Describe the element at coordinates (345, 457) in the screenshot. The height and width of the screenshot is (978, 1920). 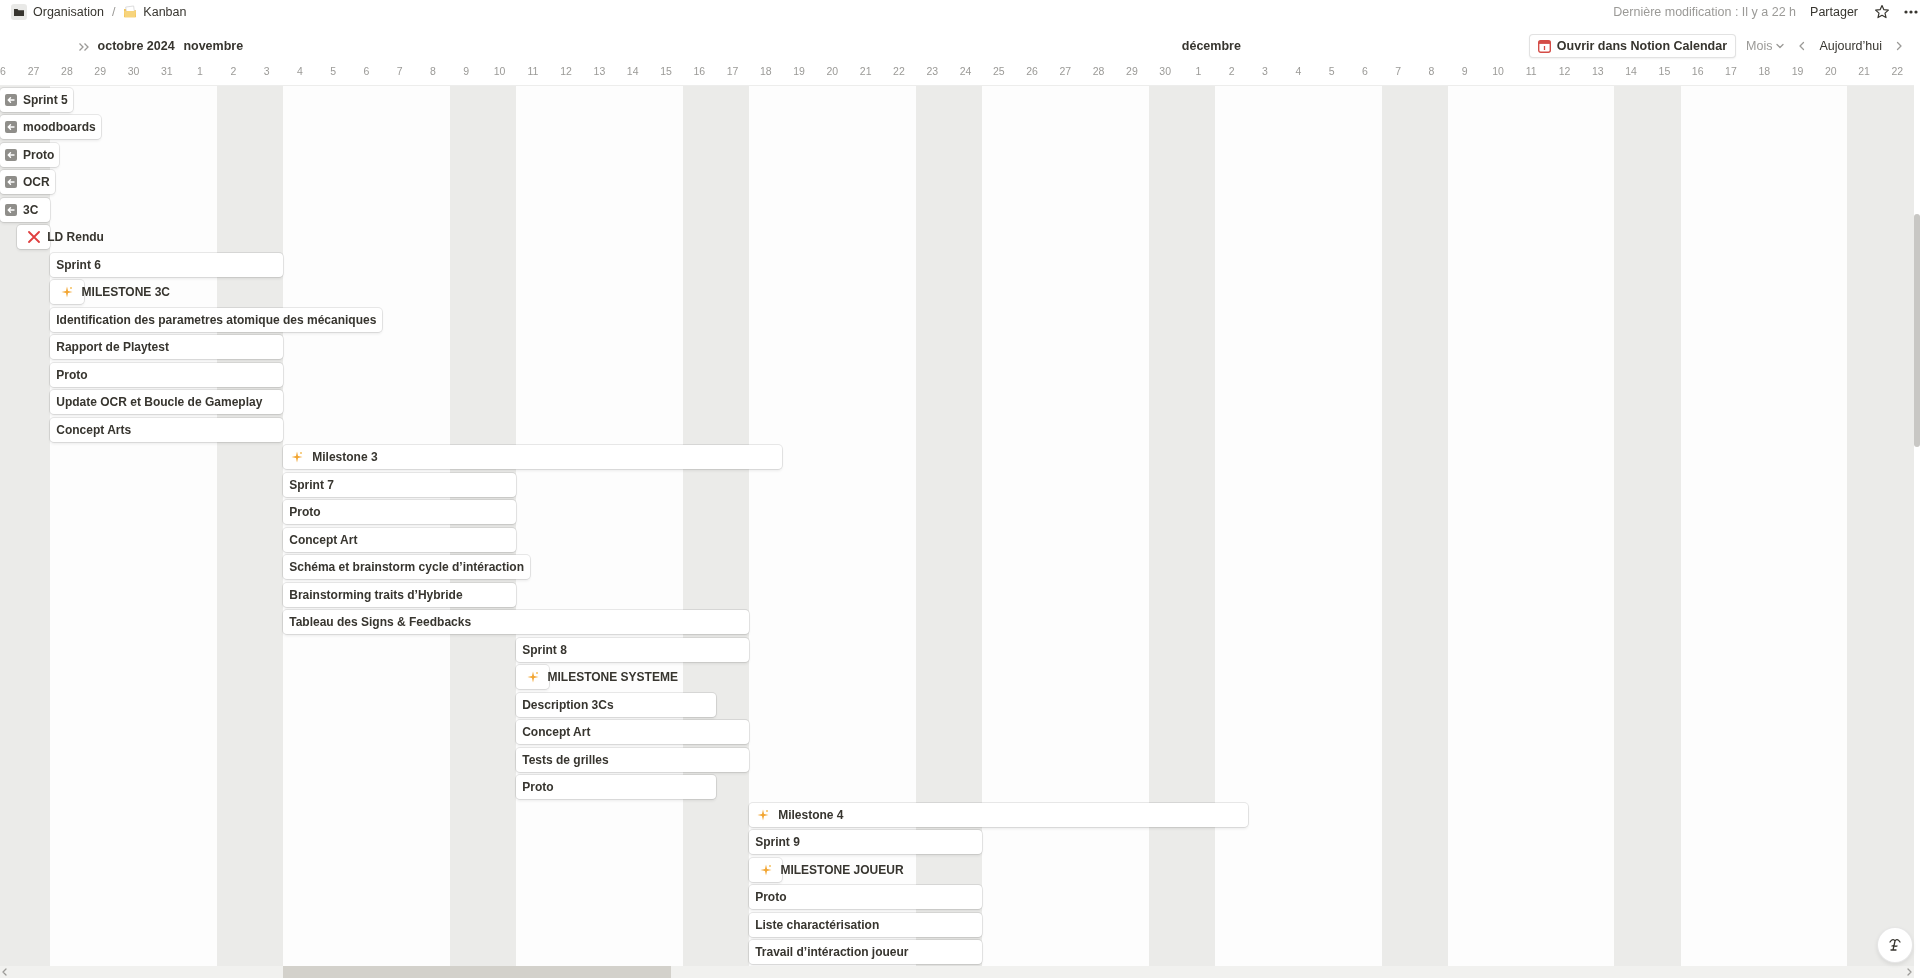
I see `milestone-title: Milestone 3` at that location.